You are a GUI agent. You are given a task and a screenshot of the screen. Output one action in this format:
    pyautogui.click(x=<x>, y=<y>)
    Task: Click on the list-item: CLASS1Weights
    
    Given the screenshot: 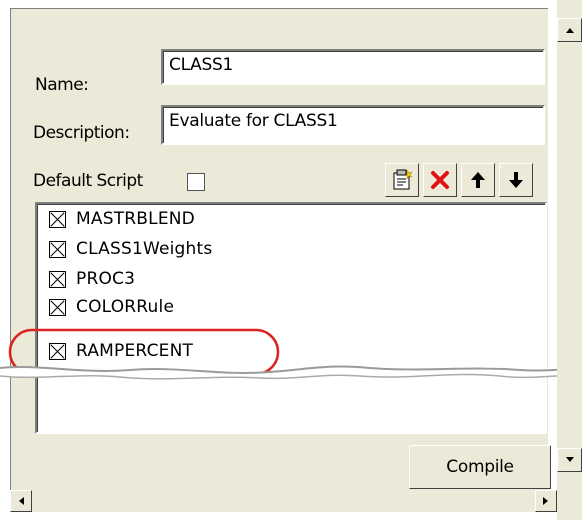 What is the action you would take?
    pyautogui.click(x=130, y=249)
    